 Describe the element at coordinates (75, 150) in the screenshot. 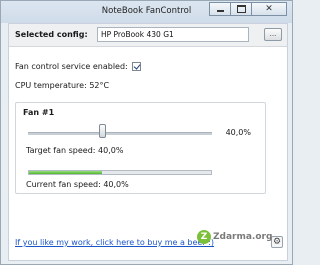

I see `target-fan-speed: Target fan speed: 40,0%` at that location.